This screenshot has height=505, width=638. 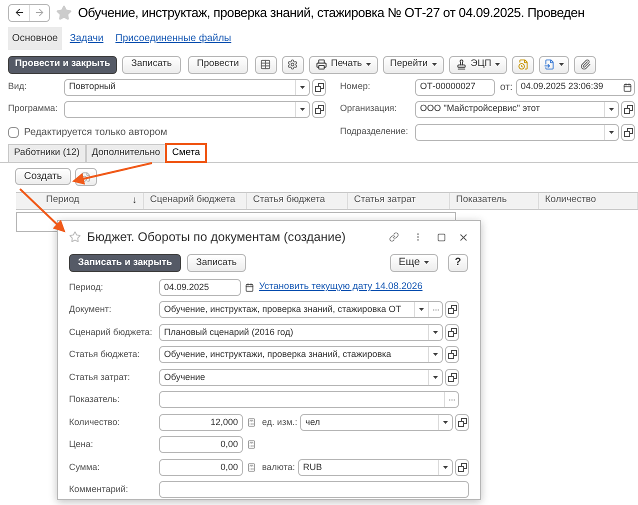 What do you see at coordinates (90, 309) in the screenshot?
I see `field-label: Документ:` at bounding box center [90, 309].